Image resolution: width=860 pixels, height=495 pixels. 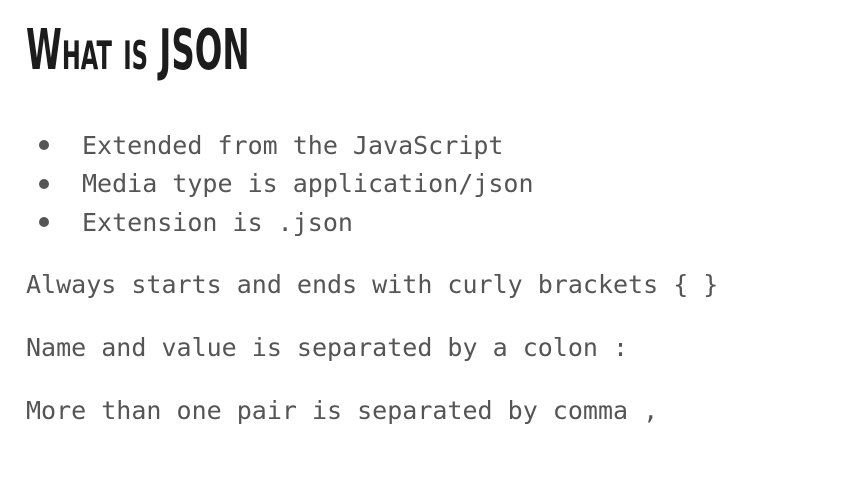 I want to click on bullet-item: Extension is .json, so click(x=284, y=222).